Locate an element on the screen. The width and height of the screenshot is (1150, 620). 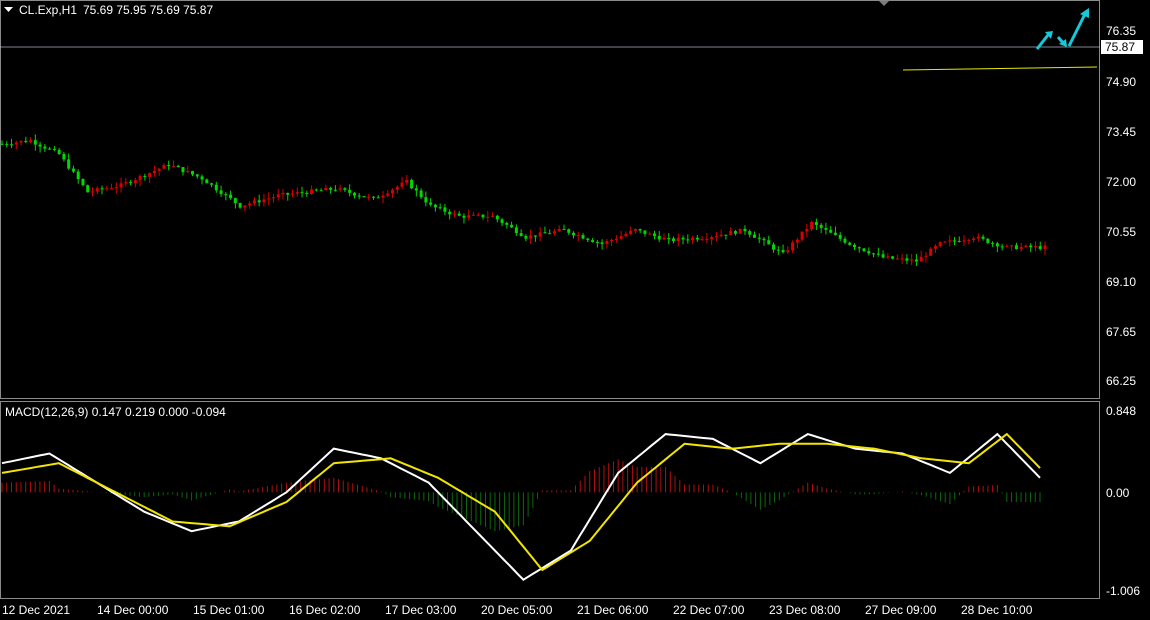
ohlc-values: 75.69 75.95 75.69 75.87 is located at coordinates (148, 10).